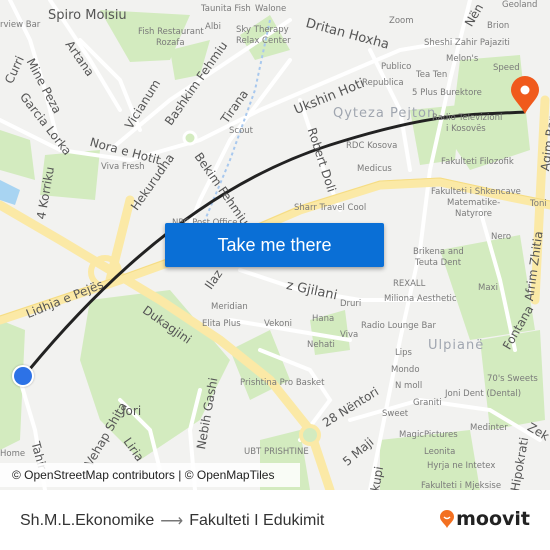 The image size is (550, 550). I want to click on poi-label: Hana, so click(323, 319).